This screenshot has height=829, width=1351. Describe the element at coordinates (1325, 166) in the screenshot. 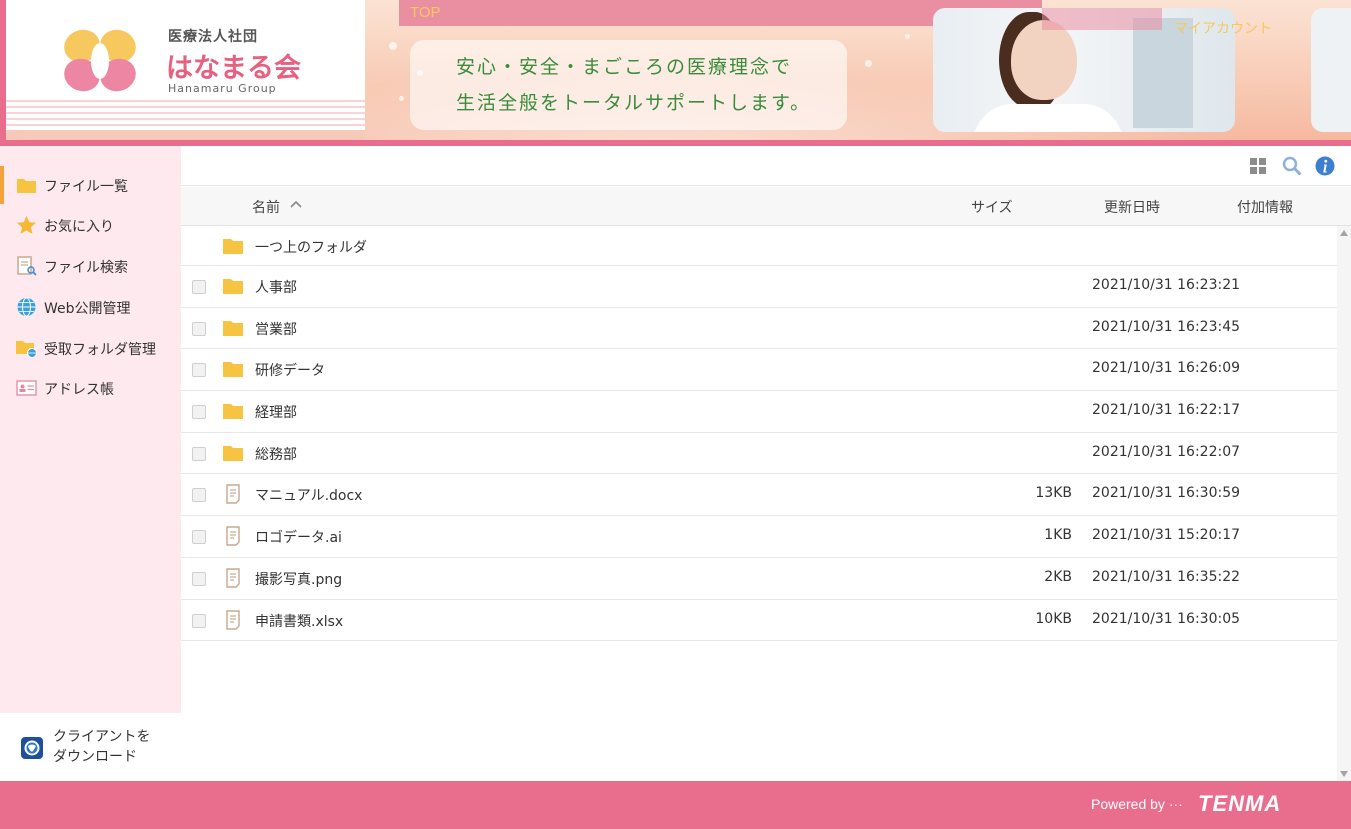

I see `info-icon` at that location.